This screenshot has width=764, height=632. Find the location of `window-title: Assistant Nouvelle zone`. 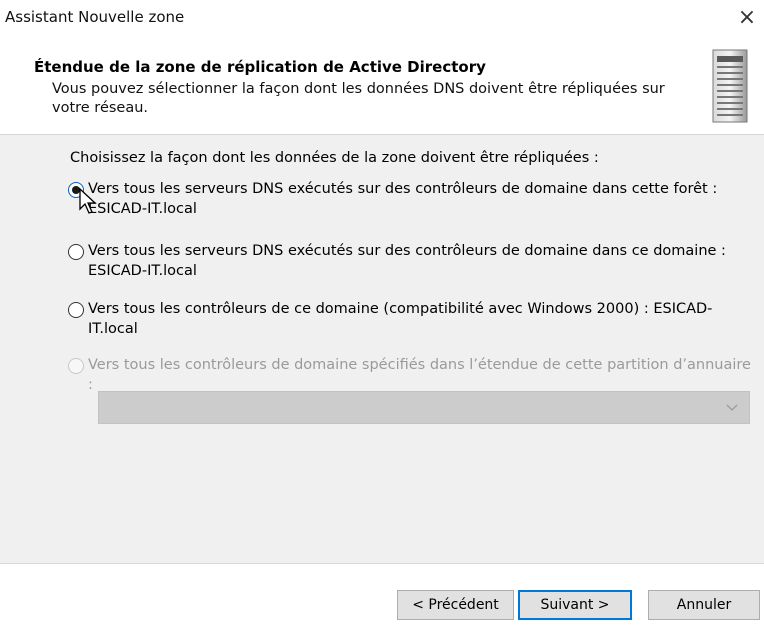

window-title: Assistant Nouvelle zone is located at coordinates (95, 17).